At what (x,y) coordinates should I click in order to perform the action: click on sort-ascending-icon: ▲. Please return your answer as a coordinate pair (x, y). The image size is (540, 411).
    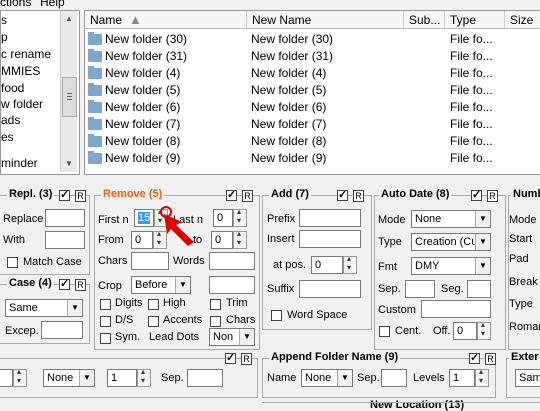
    Looking at the image, I should click on (135, 19).